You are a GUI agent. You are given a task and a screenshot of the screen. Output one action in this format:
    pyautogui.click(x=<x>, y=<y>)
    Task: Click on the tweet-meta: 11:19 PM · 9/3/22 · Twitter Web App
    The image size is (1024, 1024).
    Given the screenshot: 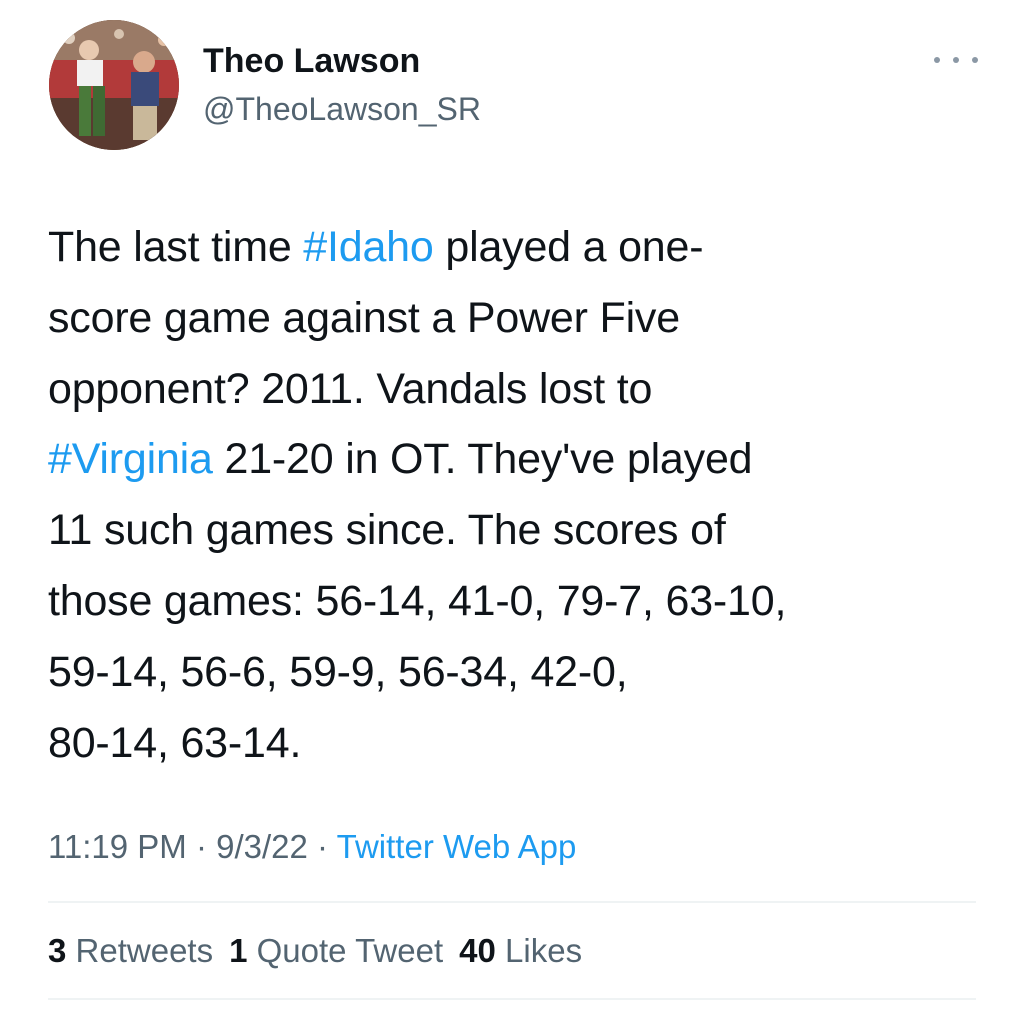 What is the action you would take?
    pyautogui.click(x=312, y=847)
    